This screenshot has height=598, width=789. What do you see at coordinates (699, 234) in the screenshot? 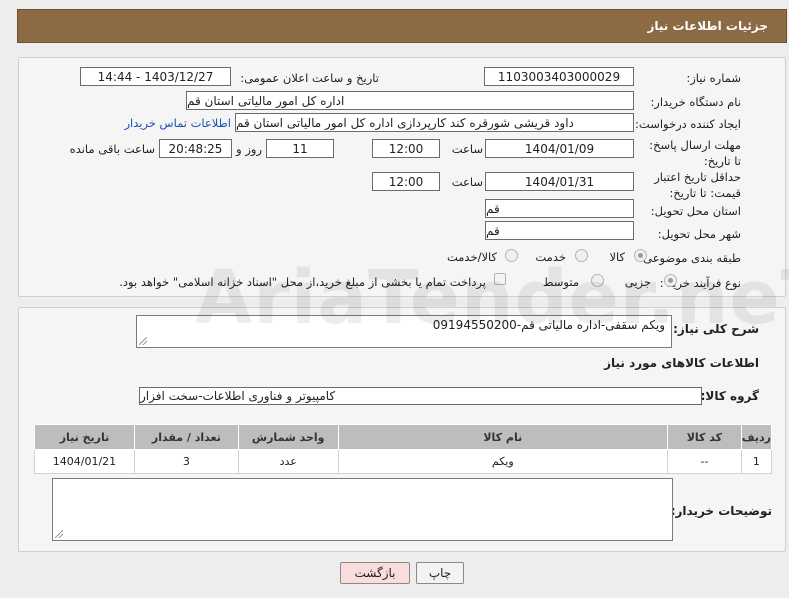
I see `city-label: شهر محل تحویل:` at bounding box center [699, 234].